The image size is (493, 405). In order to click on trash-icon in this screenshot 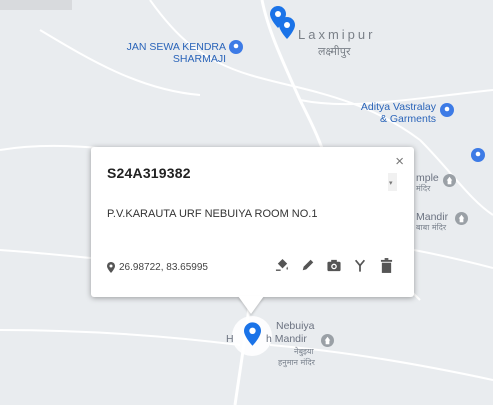, I will do `click(386, 265)`.